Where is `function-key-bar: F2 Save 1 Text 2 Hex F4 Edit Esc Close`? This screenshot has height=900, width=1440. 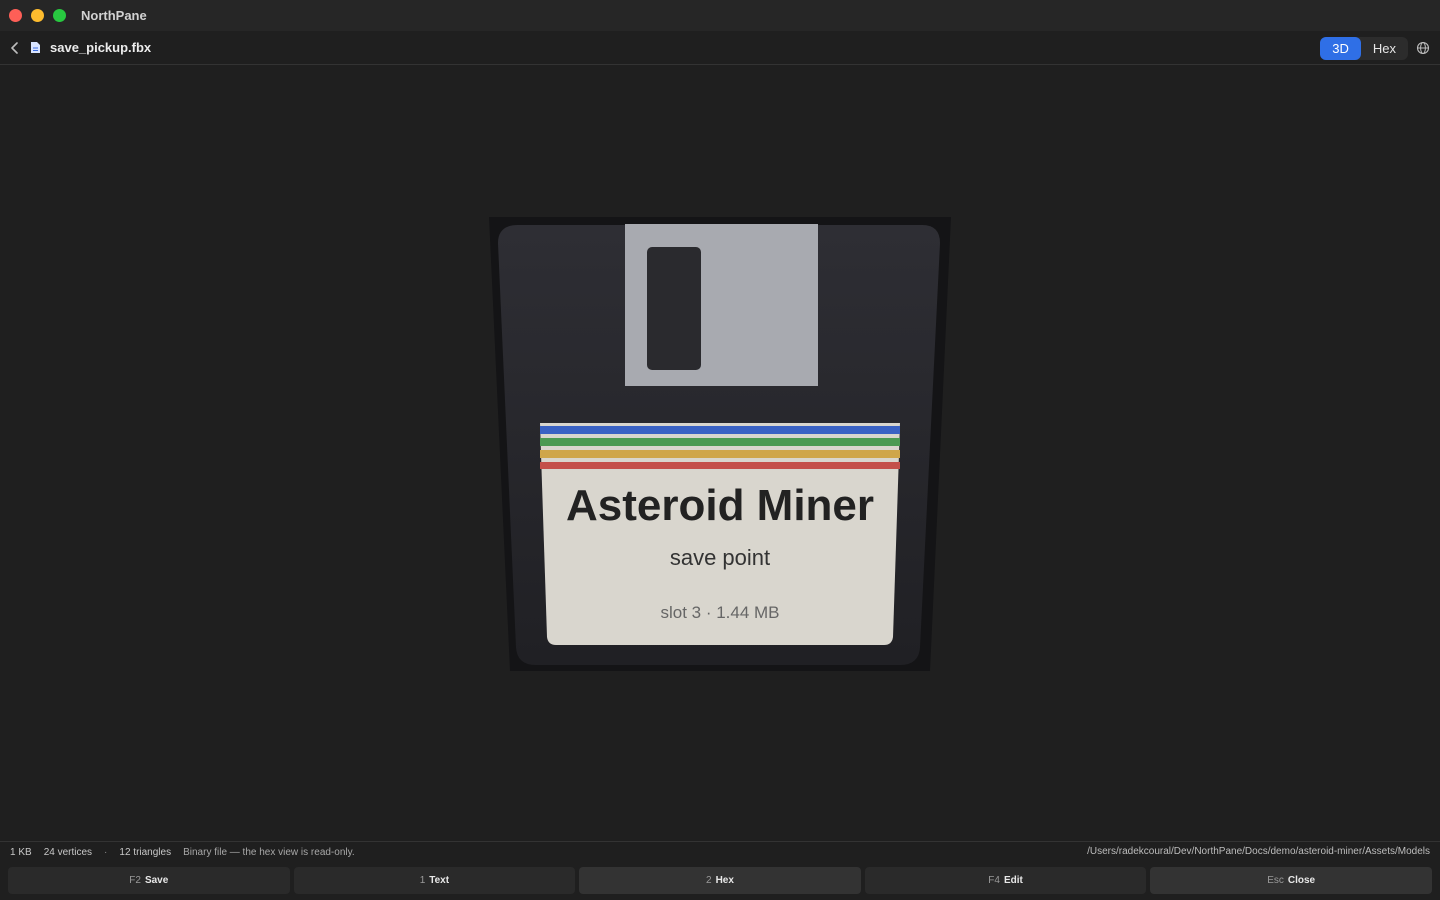
function-key-bar: F2 Save 1 Text 2 Hex F4 Edit Esc Close is located at coordinates (720, 881).